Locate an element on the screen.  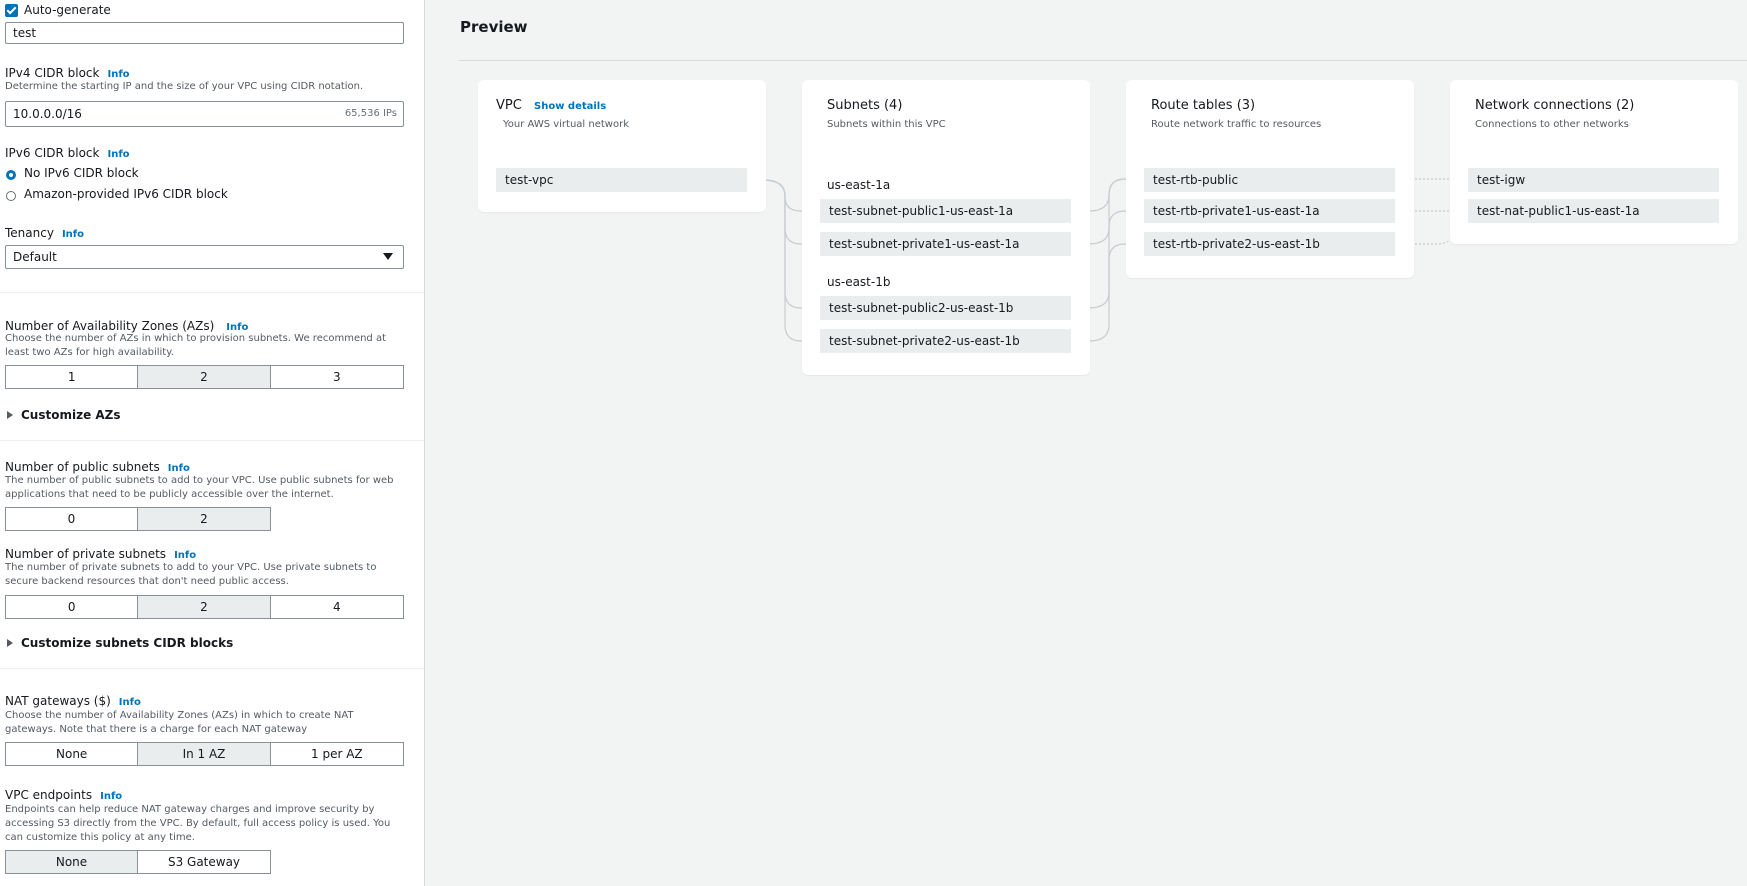
endpoints-segmented-control: None S3 Gateway is located at coordinates (138, 862).